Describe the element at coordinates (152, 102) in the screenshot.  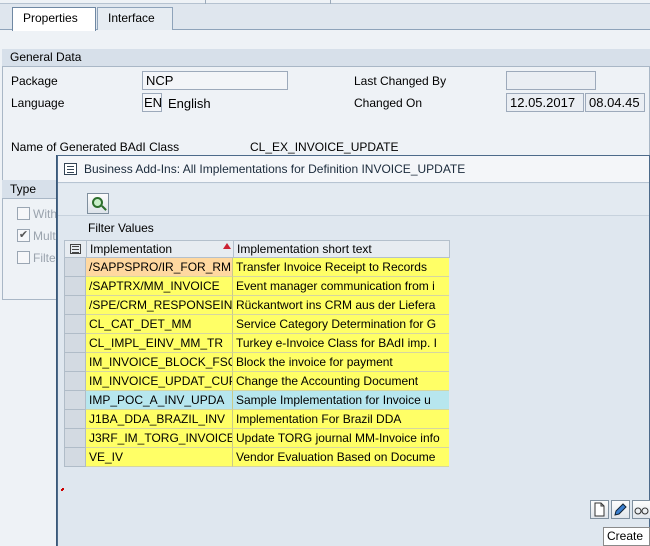
I see `language-code-field: EN` at that location.